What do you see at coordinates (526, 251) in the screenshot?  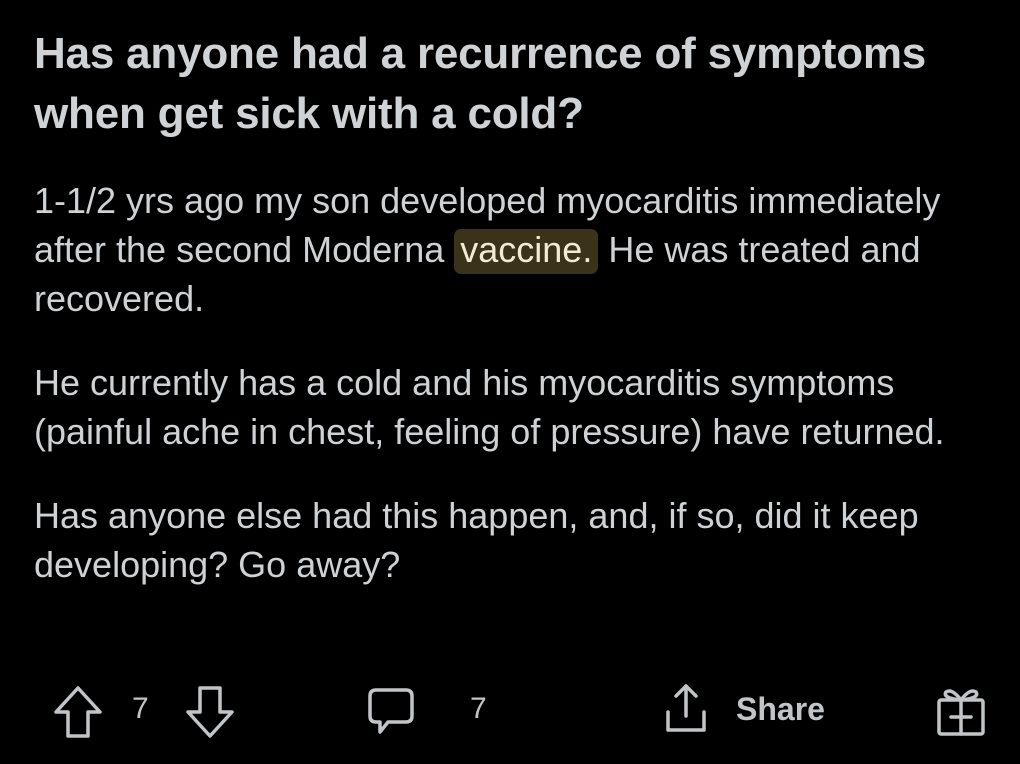 I see `highlighted-word: vaccine.` at bounding box center [526, 251].